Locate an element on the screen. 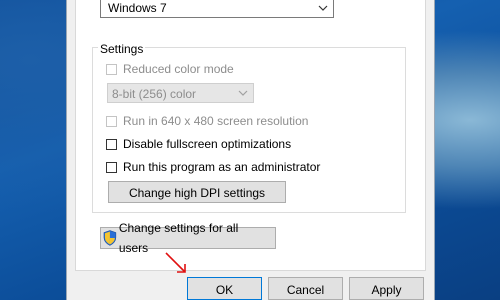 The height and width of the screenshot is (301, 500). reduced-color-mode-checkbox: Reduced color mode is located at coordinates (170, 69).